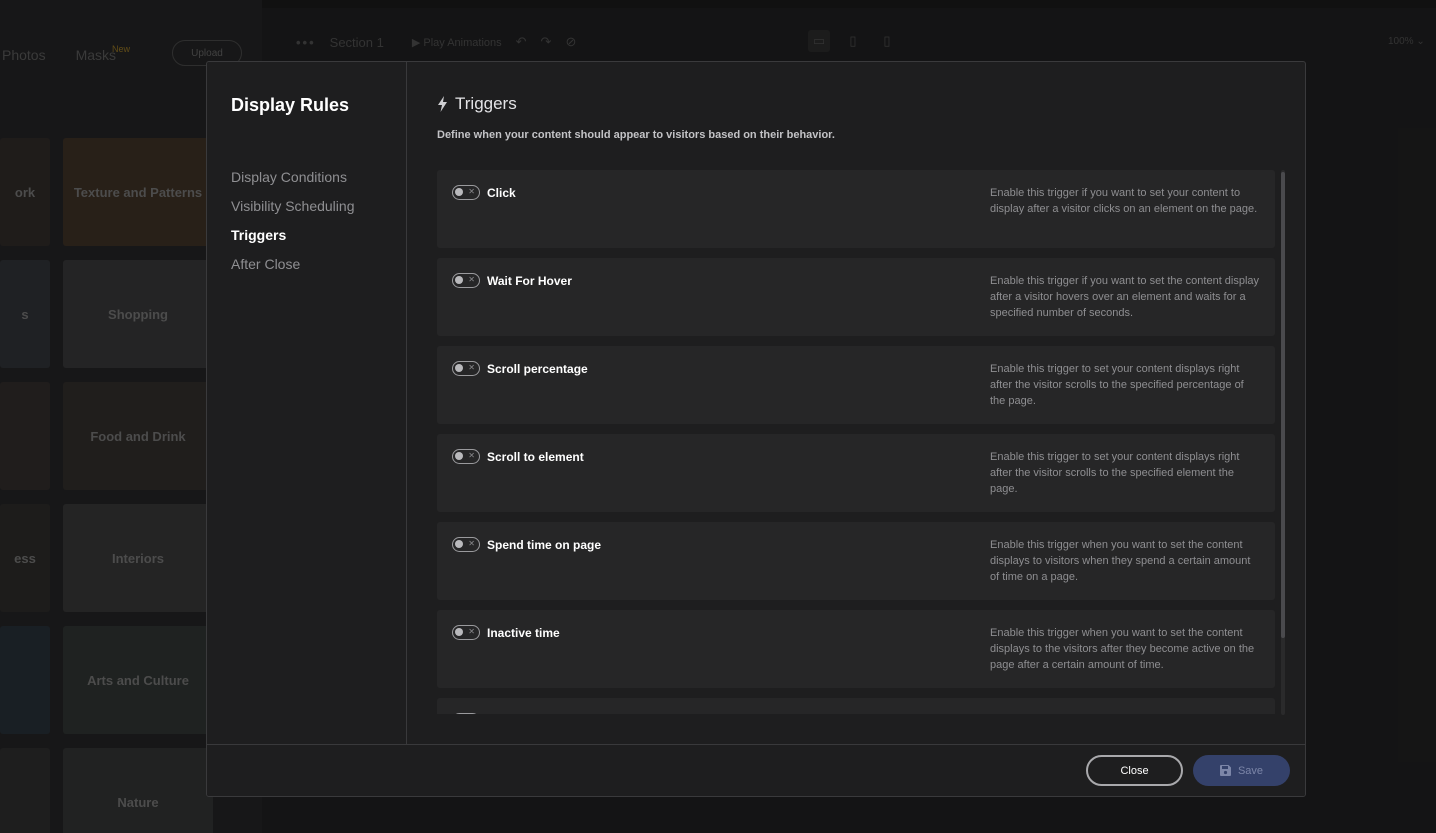  What do you see at coordinates (292, 264) in the screenshot?
I see `nav-after-close: After Close` at bounding box center [292, 264].